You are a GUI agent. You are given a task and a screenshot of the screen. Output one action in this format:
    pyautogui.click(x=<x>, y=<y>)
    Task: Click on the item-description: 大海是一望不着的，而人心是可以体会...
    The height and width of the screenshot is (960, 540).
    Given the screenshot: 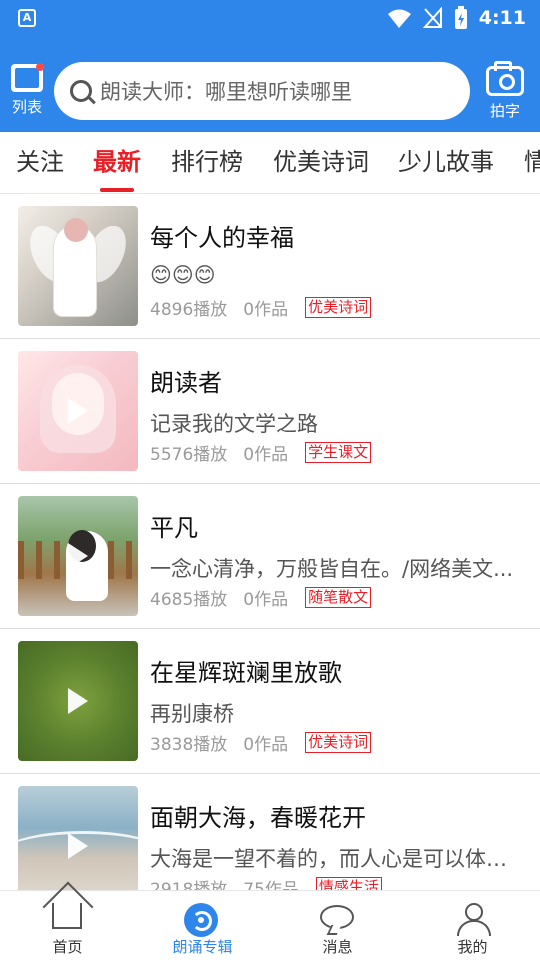 What is the action you would take?
    pyautogui.click(x=335, y=859)
    